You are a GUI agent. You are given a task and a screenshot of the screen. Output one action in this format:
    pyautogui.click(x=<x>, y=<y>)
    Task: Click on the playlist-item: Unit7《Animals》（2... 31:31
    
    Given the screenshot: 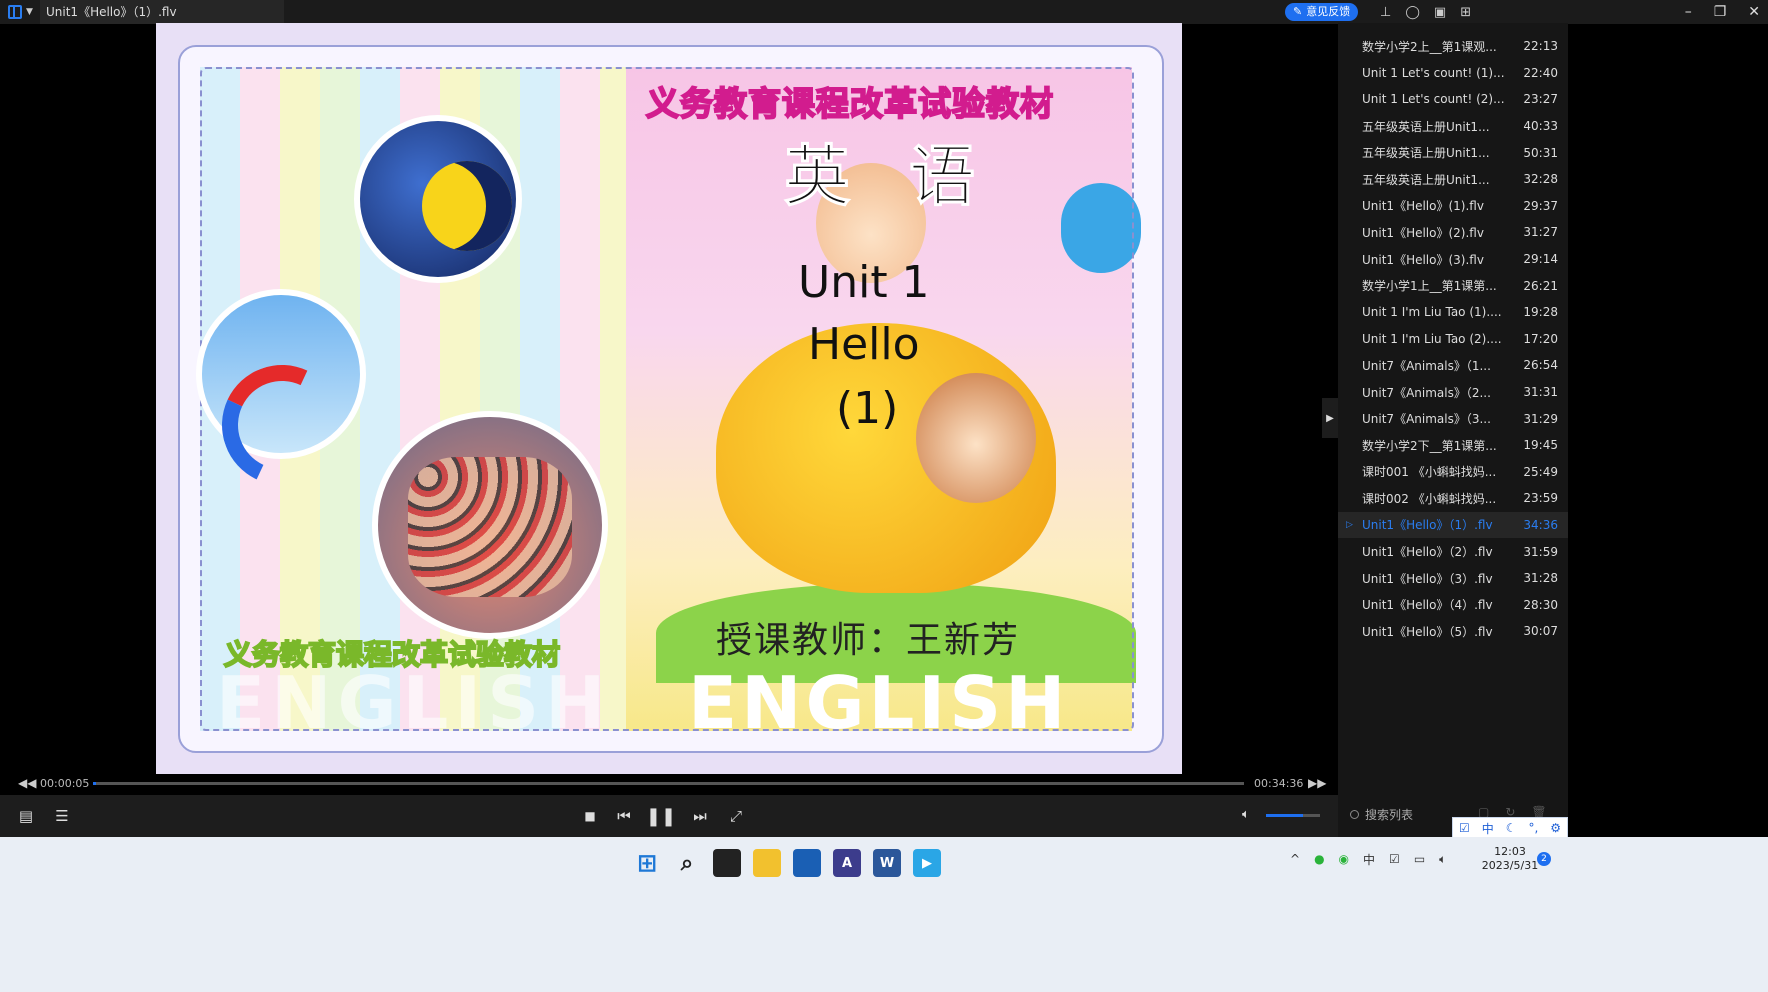 What is the action you would take?
    pyautogui.click(x=1453, y=392)
    